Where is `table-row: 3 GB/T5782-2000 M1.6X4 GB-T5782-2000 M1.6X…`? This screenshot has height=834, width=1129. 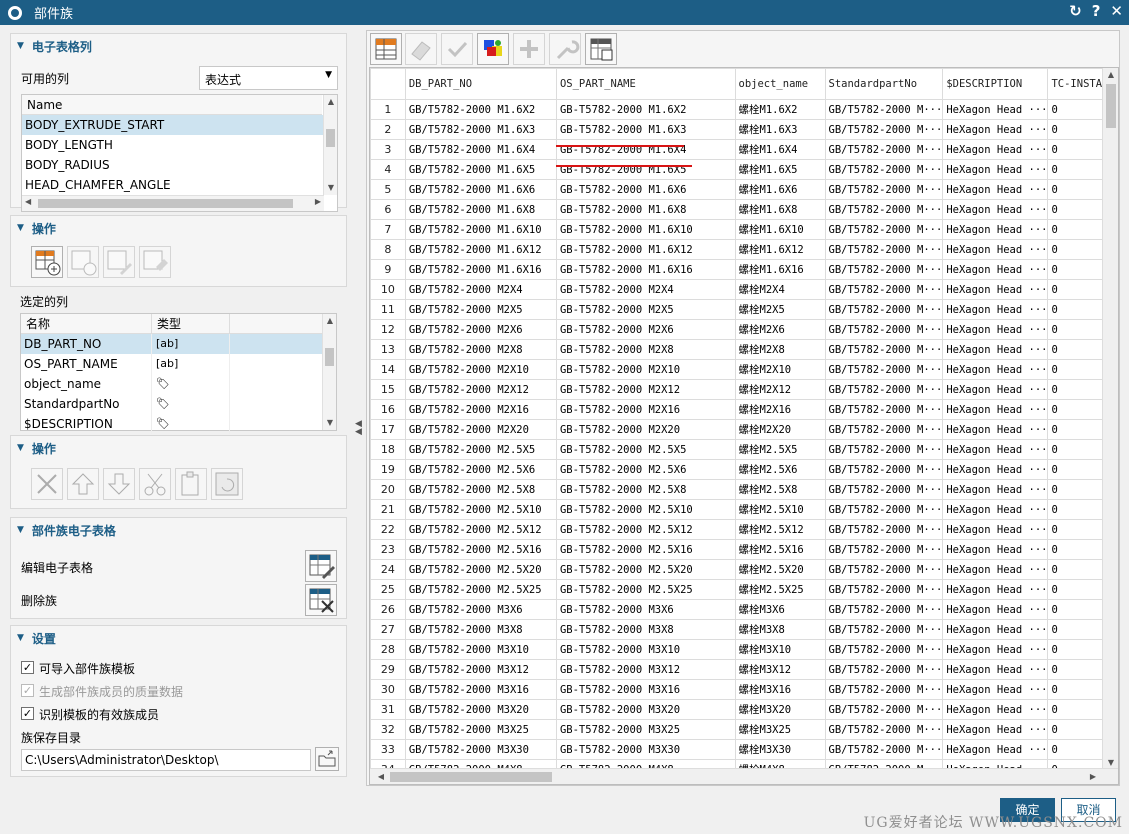
table-row: 3 GB/T5782-2000 M1.6X4 GB-T5782-2000 M1.6X… is located at coordinates (744, 149).